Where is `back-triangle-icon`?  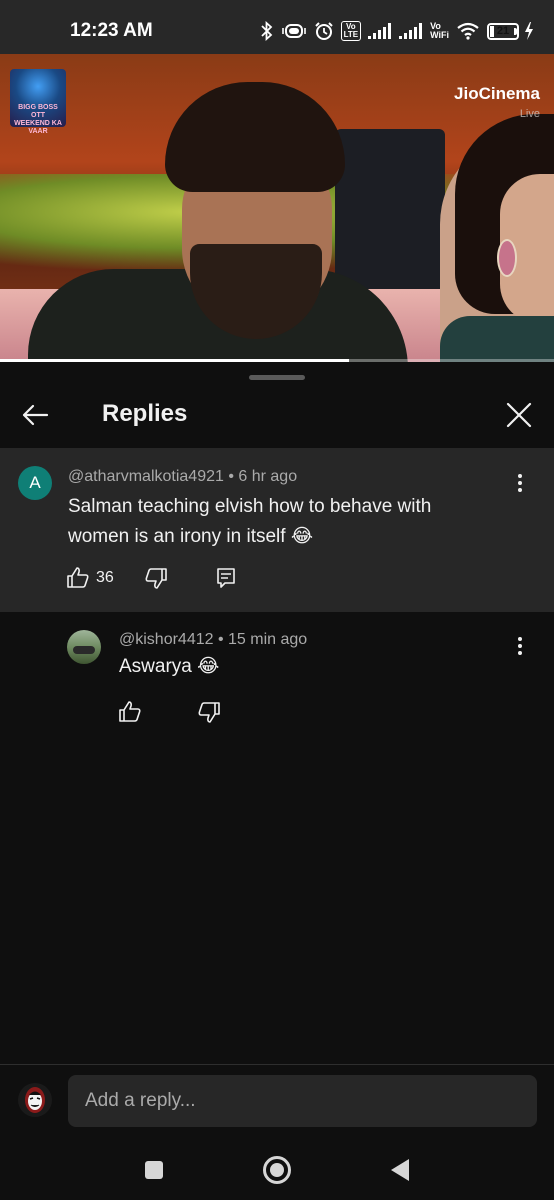 back-triangle-icon is located at coordinates (400, 1170).